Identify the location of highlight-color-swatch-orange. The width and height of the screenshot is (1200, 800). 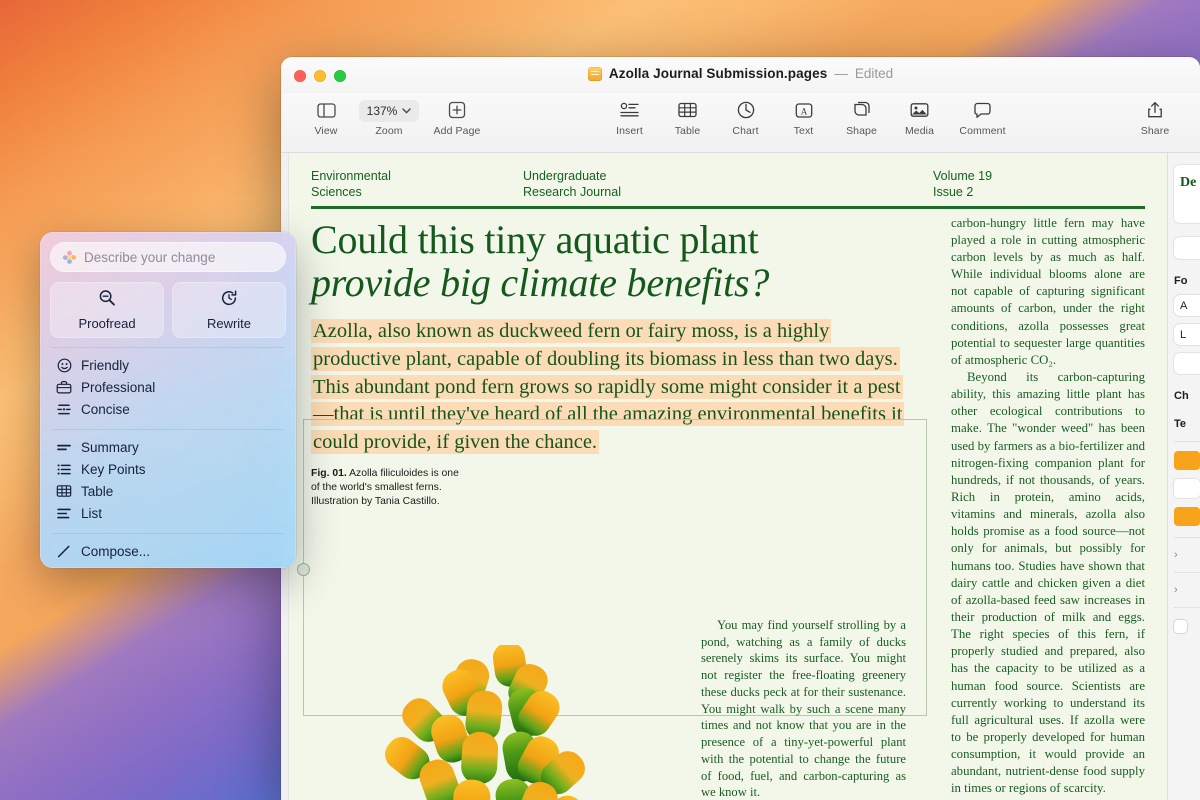
(1187, 516).